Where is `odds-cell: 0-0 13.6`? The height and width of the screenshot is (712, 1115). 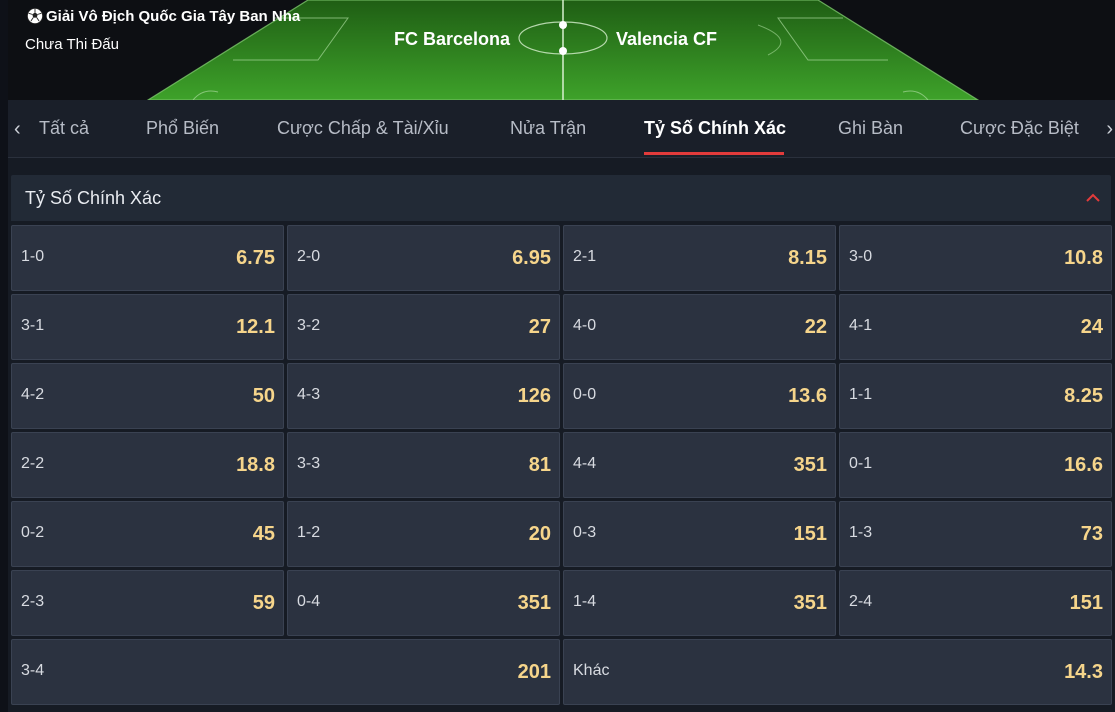 odds-cell: 0-0 13.6 is located at coordinates (699, 396).